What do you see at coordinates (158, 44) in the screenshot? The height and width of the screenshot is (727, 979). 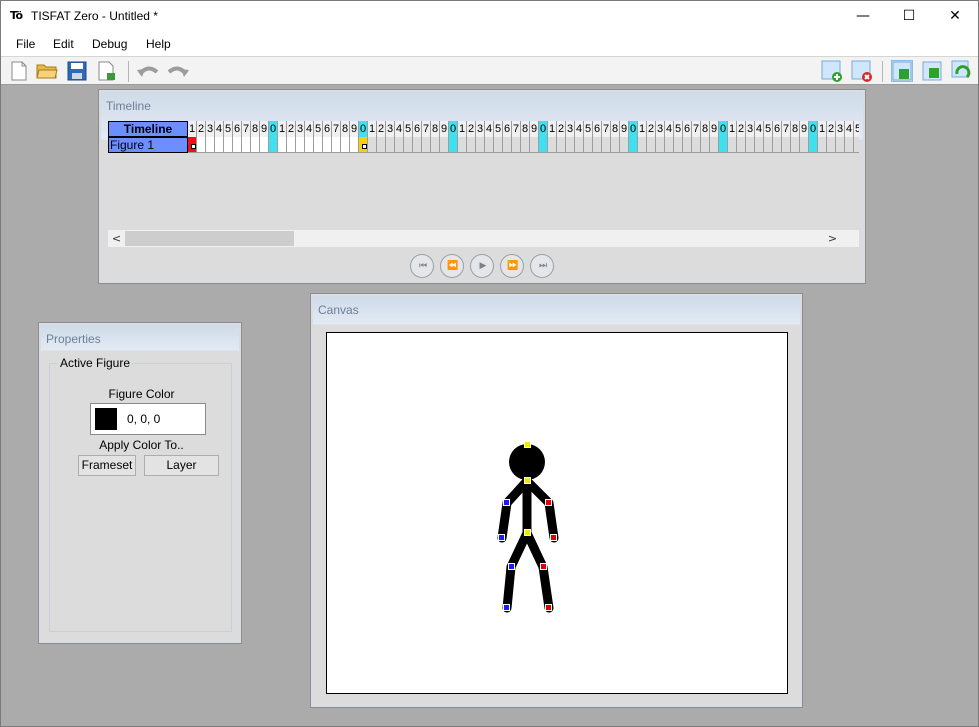 I see `menu-help: Help` at bounding box center [158, 44].